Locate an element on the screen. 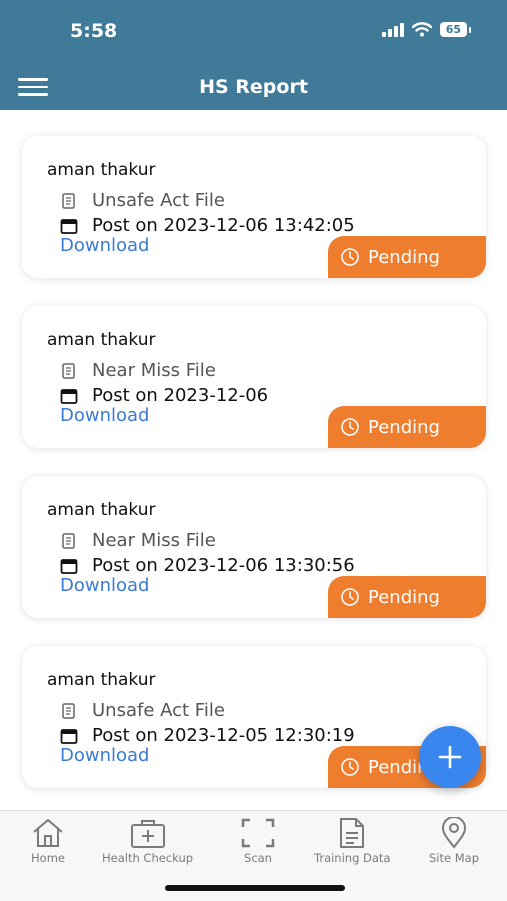 The width and height of the screenshot is (507, 901). plus-icon is located at coordinates (450, 757).